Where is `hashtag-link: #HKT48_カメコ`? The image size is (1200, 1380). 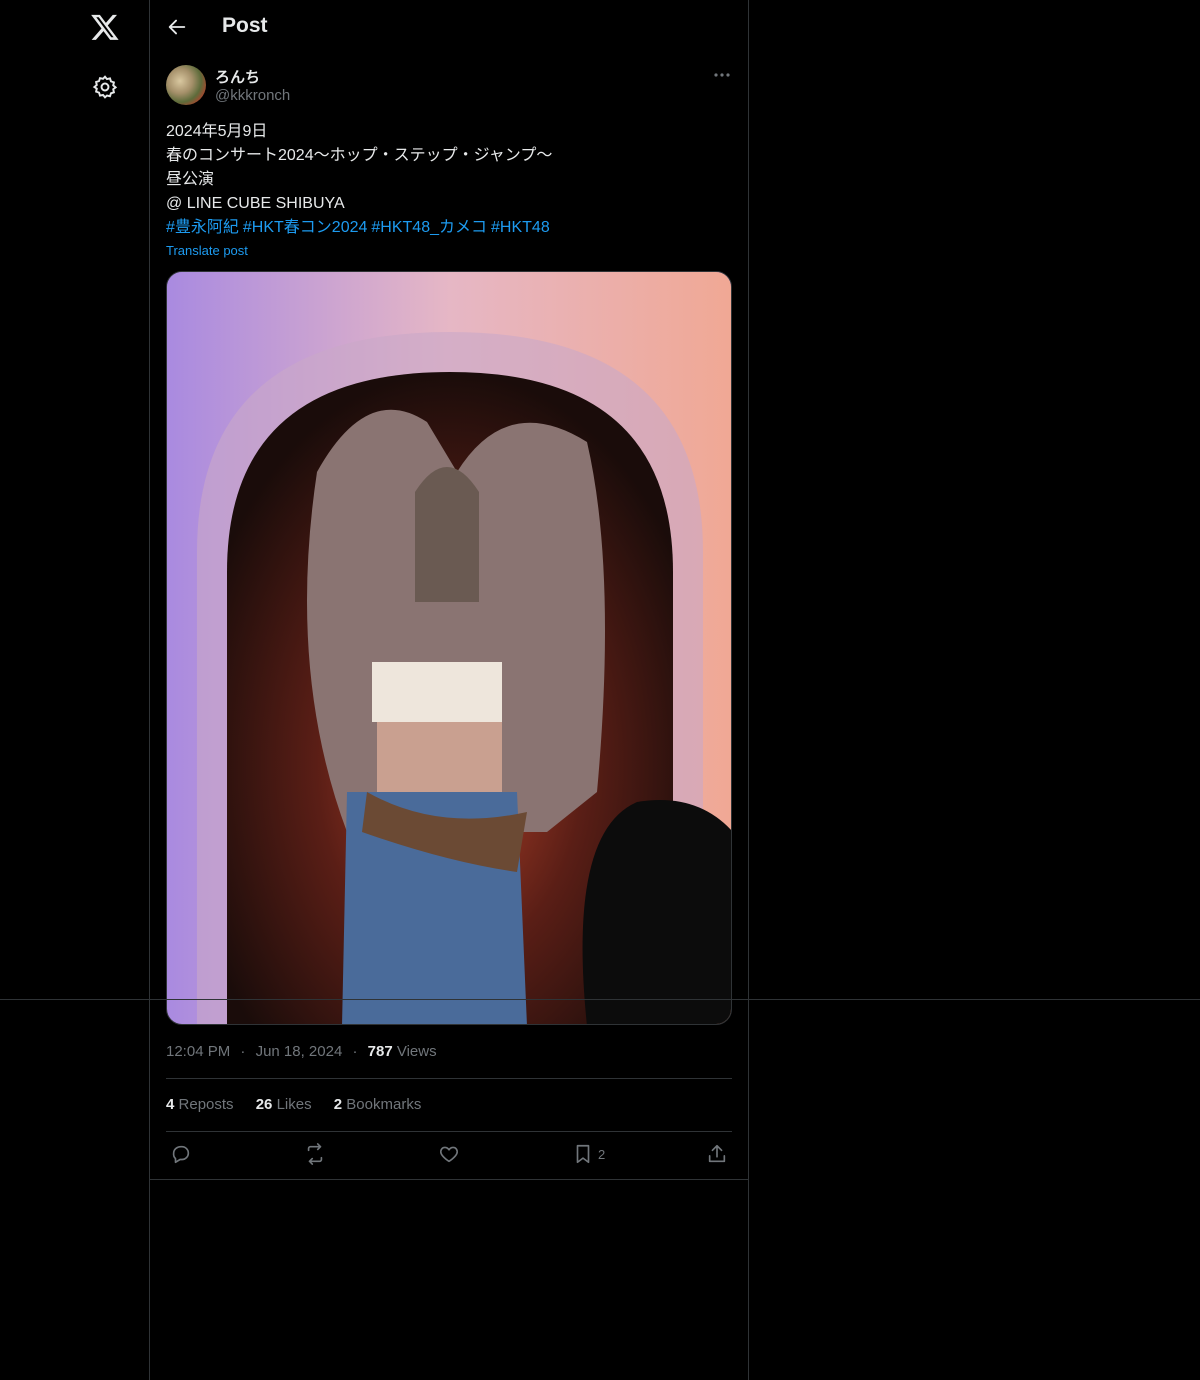
hashtag-link: #HKT48_カメコ is located at coordinates (429, 227).